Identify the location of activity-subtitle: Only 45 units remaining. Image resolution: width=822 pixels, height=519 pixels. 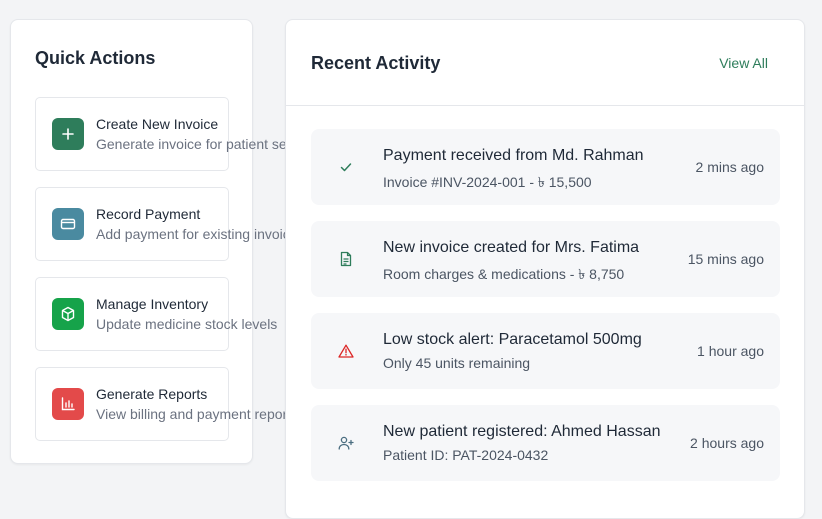
(457, 363).